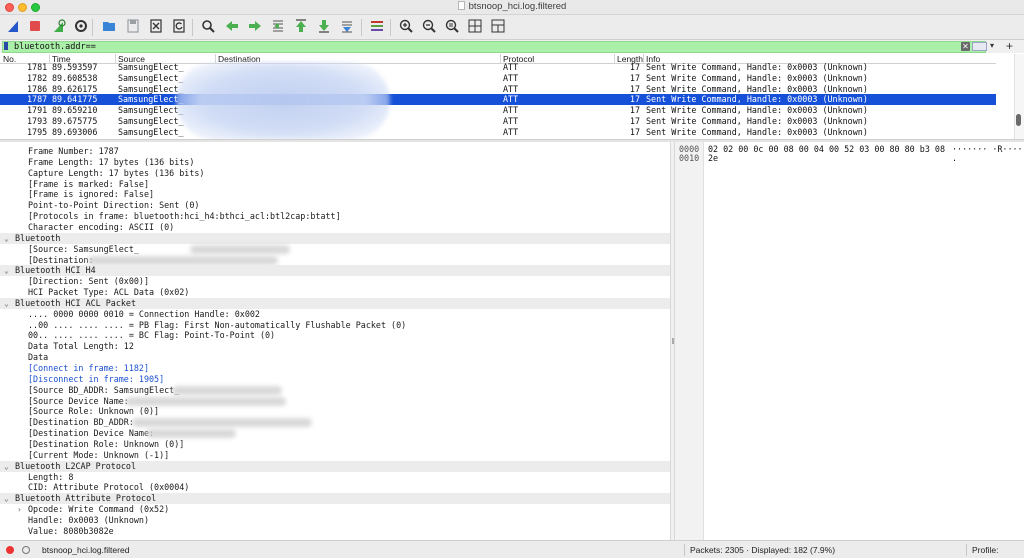  What do you see at coordinates (101, 226) in the screenshot?
I see `tree-text: Character encoding: ASCII (0)` at bounding box center [101, 226].